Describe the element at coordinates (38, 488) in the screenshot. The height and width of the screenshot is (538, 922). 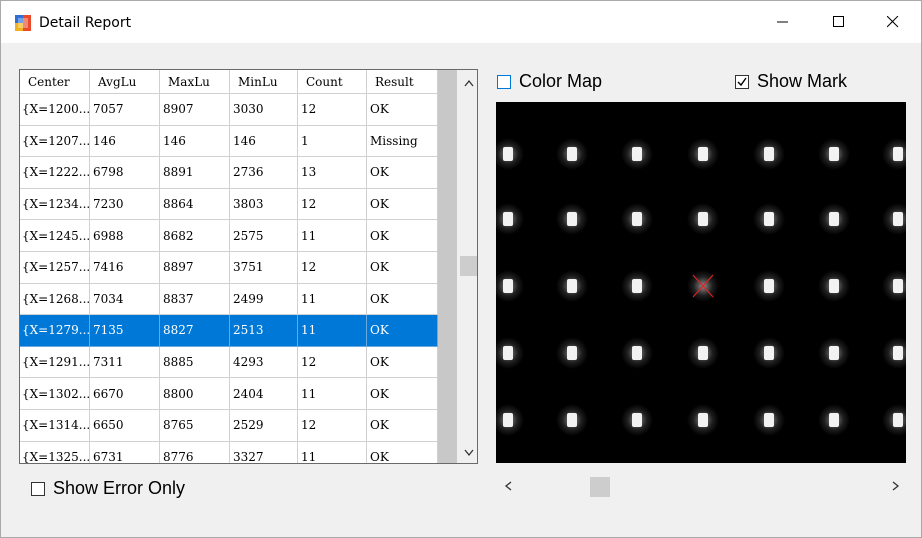
I see `show-error-only-box` at that location.